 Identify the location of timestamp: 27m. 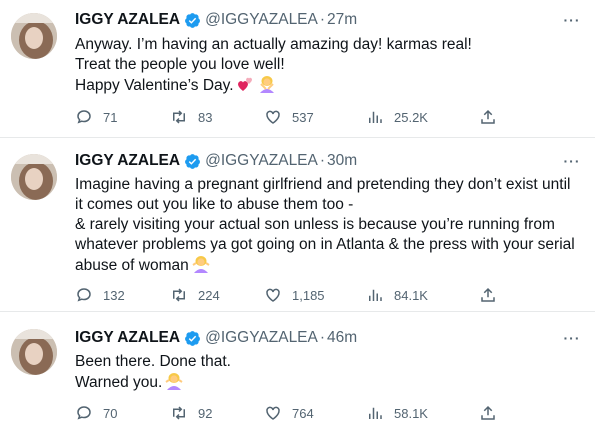
(342, 20).